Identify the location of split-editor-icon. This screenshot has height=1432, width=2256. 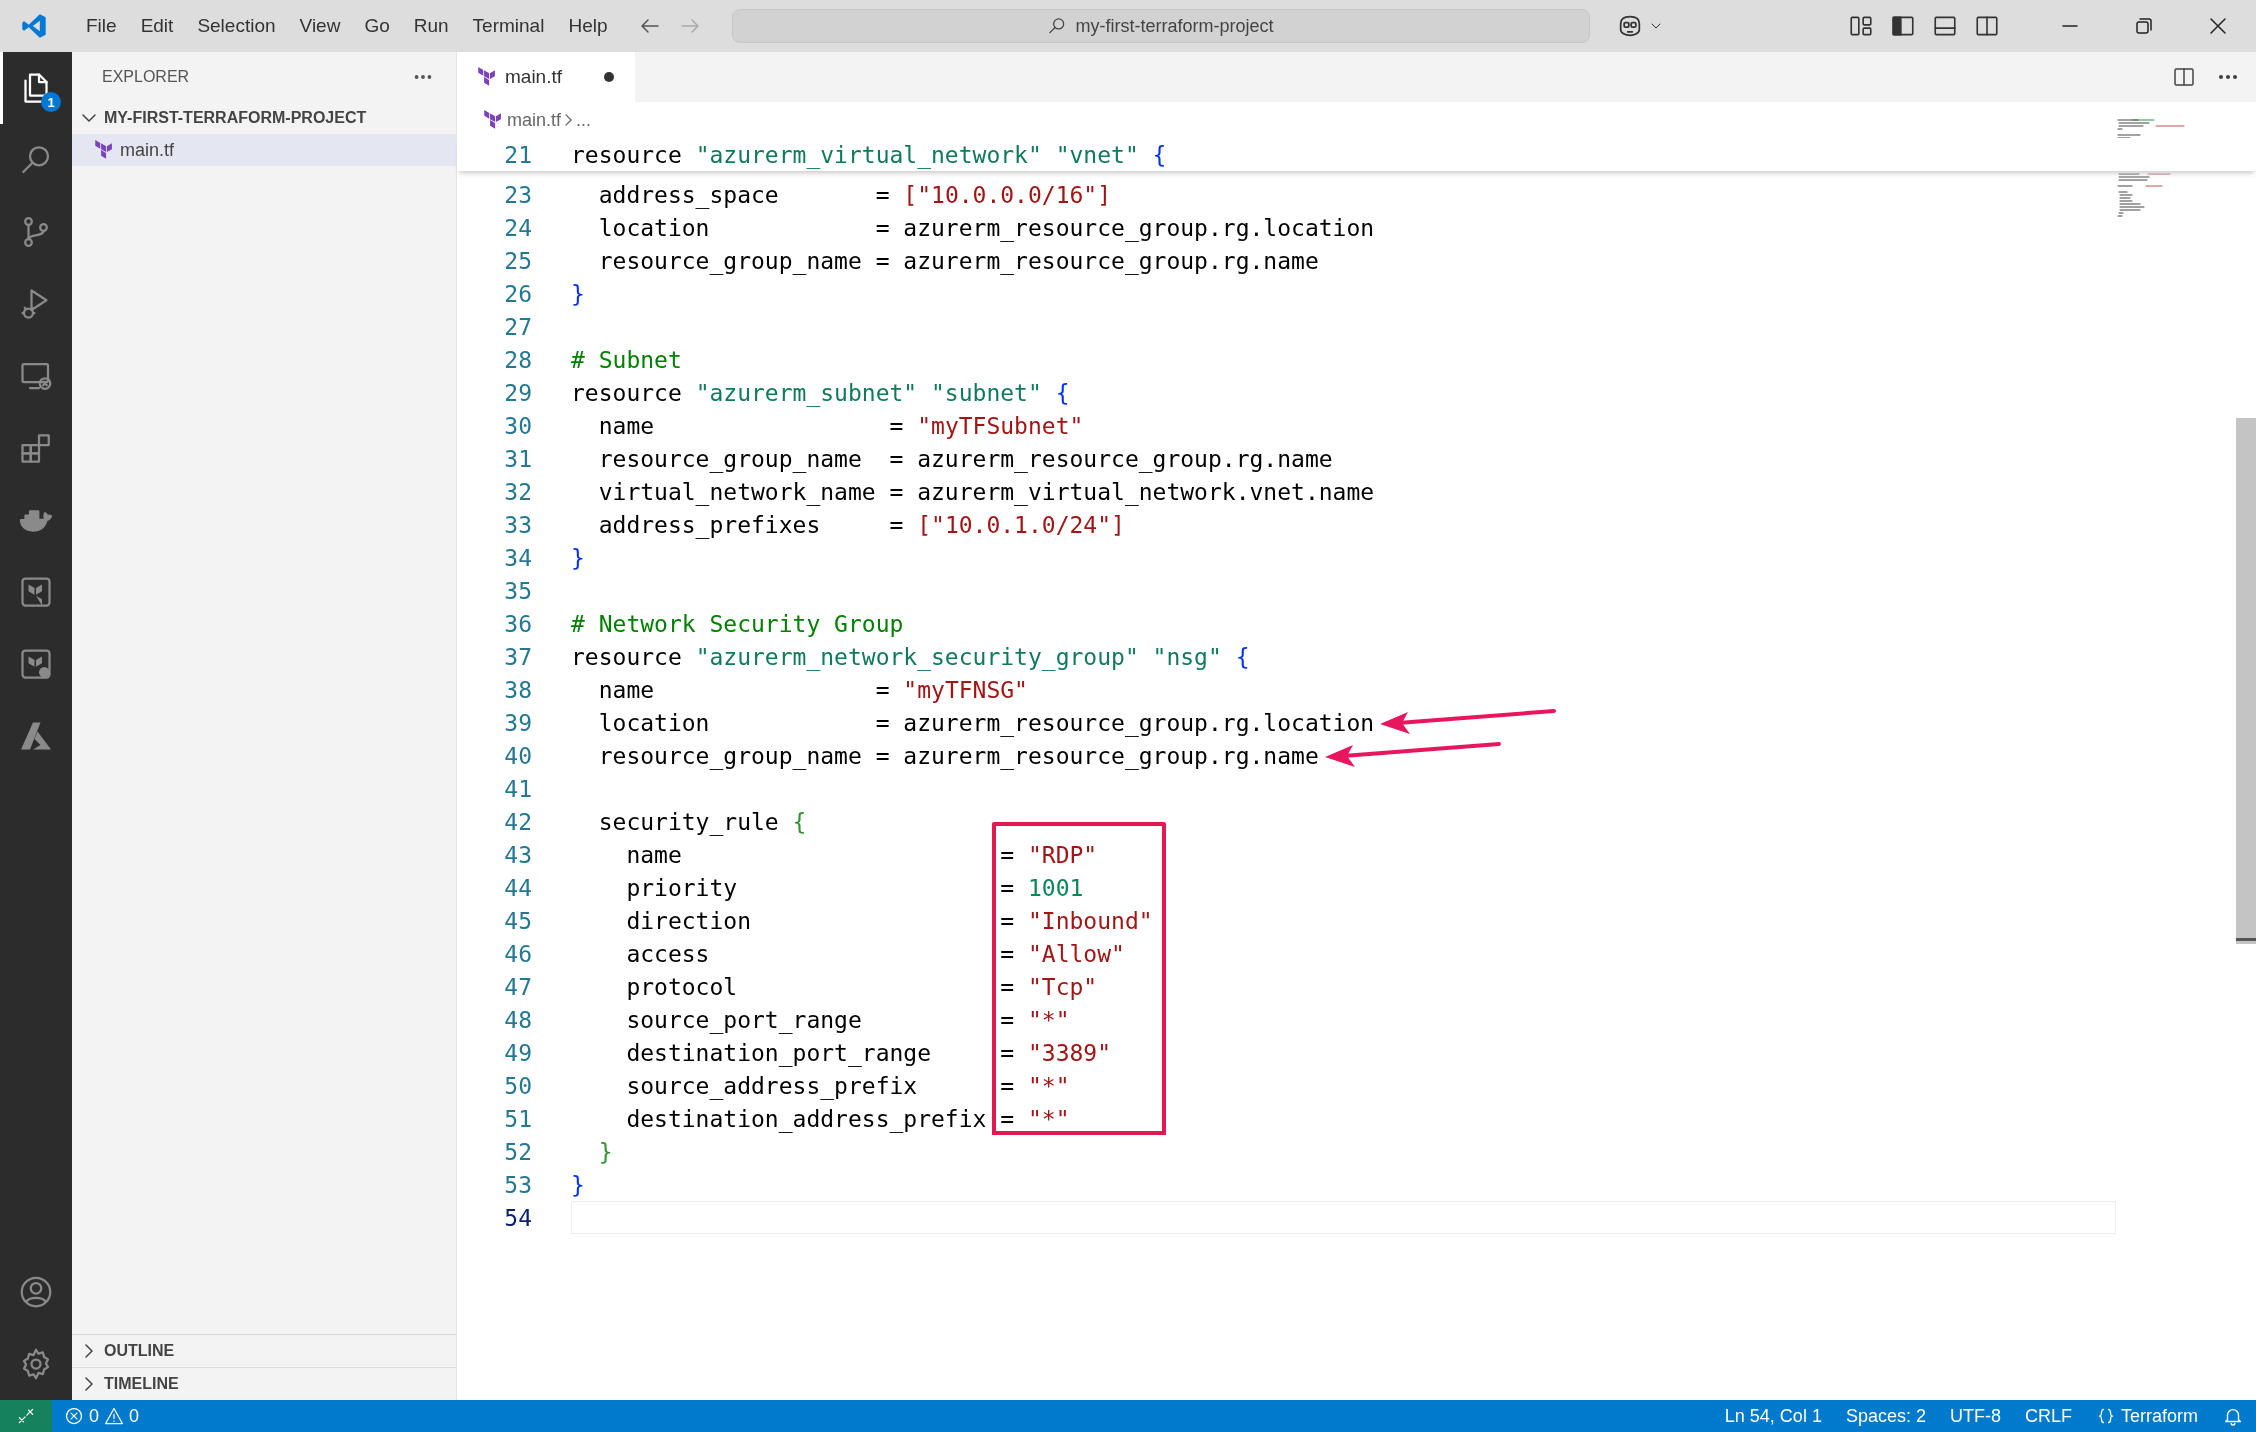
(2184, 77).